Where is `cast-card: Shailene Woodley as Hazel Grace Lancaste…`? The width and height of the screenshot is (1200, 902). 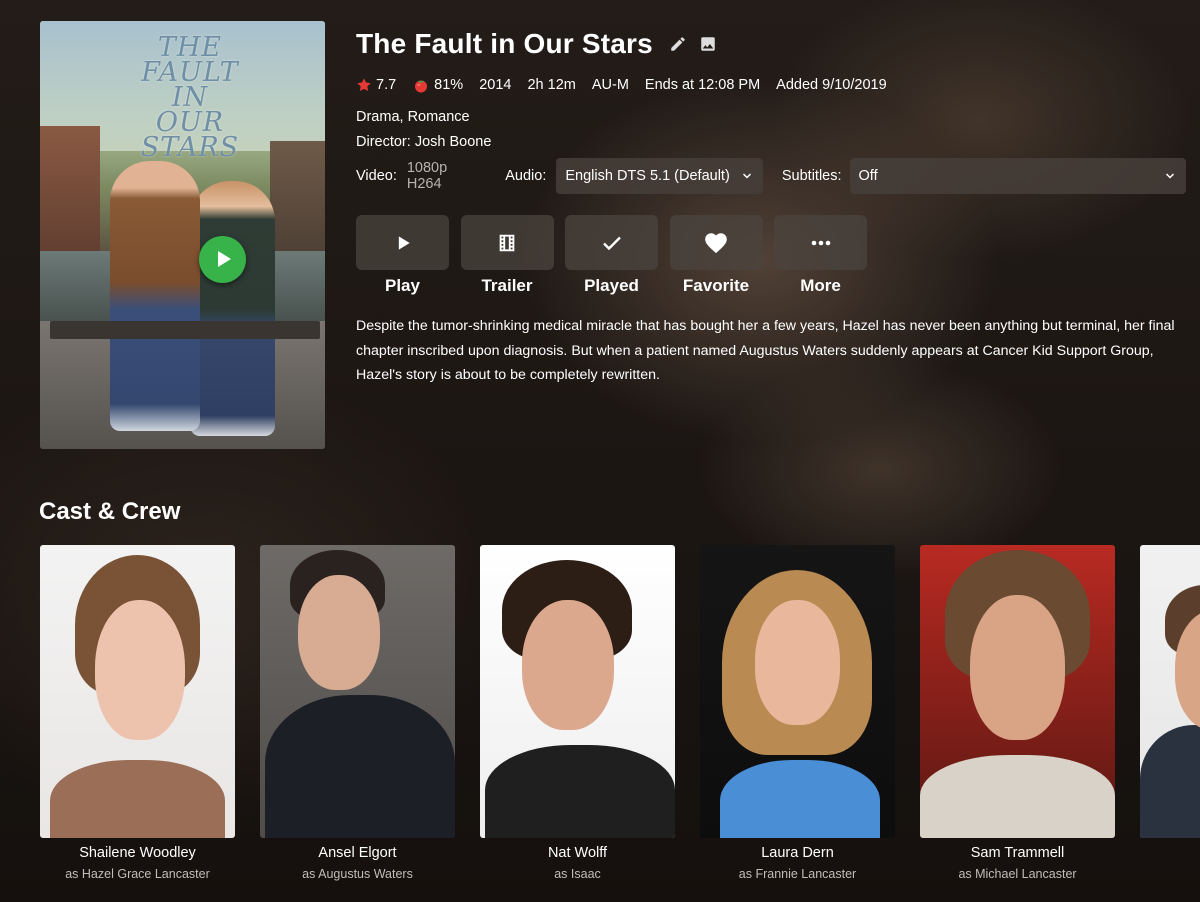 cast-card: Shailene Woodley as Hazel Grace Lancaste… is located at coordinates (137, 713).